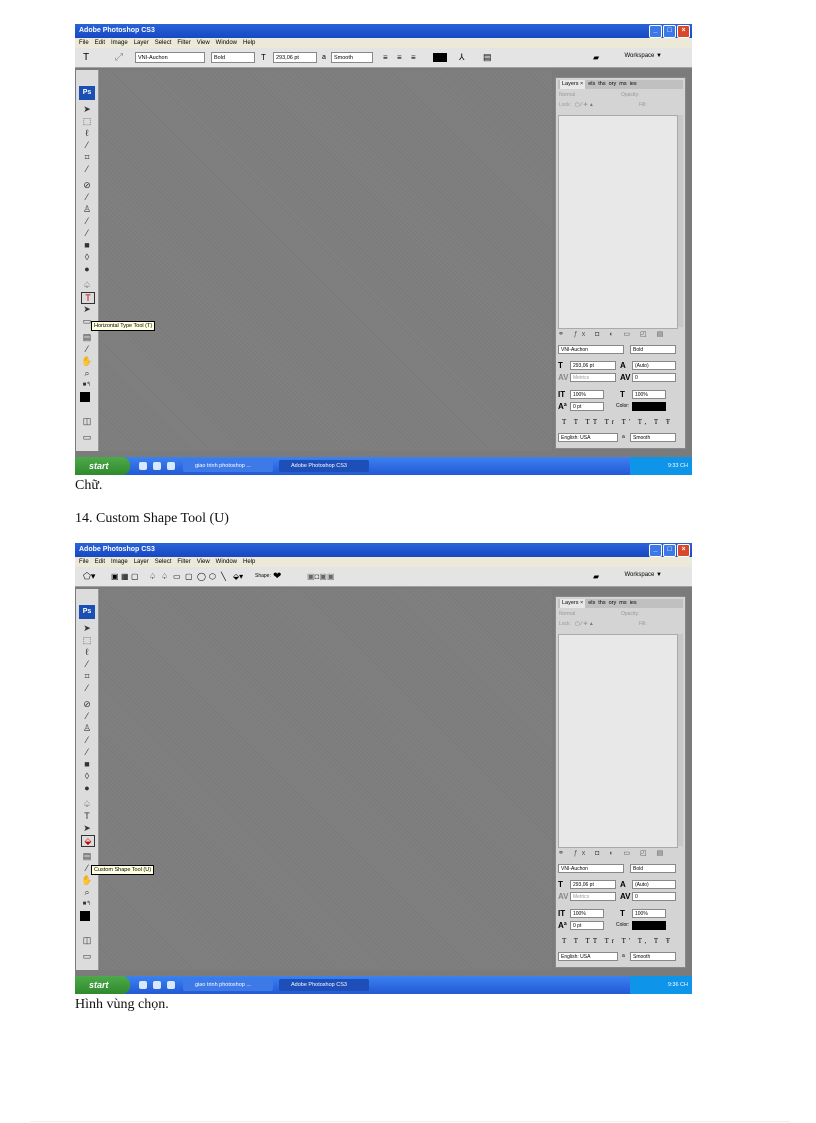 This screenshot has width=816, height=1123. Describe the element at coordinates (87, 752) in the screenshot. I see `eraser-tool-icon: ⁄` at that location.